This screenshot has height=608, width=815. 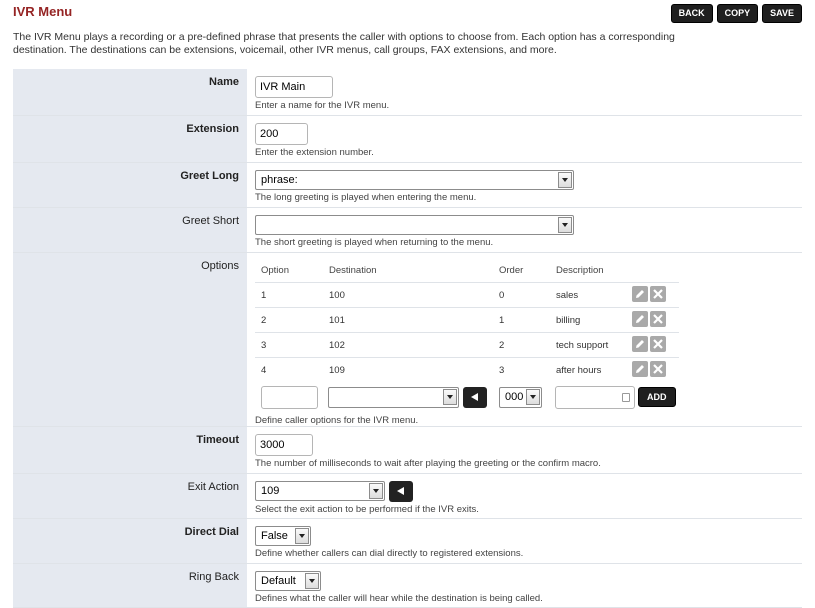 What do you see at coordinates (289, 345) in the screenshot?
I see `option-cell: 3` at bounding box center [289, 345].